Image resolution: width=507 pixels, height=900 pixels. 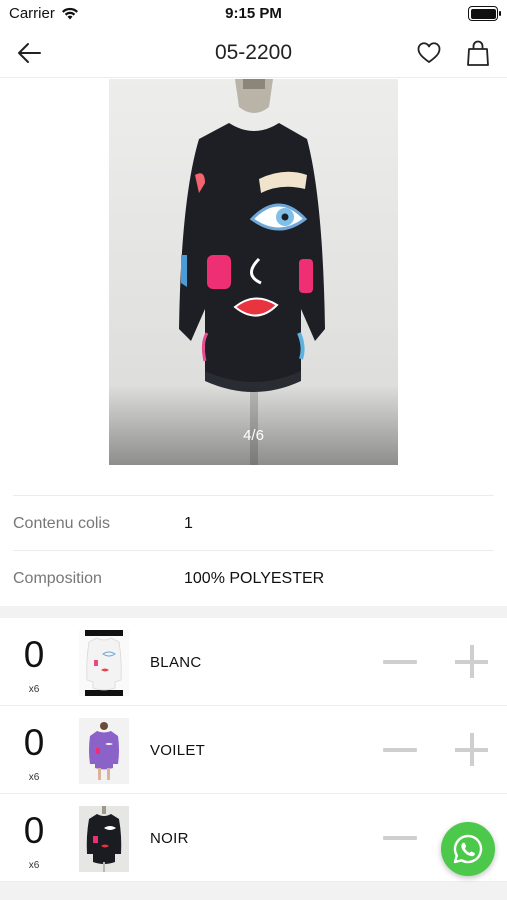 What do you see at coordinates (478, 53) in the screenshot?
I see `shopping-bag-icon` at bounding box center [478, 53].